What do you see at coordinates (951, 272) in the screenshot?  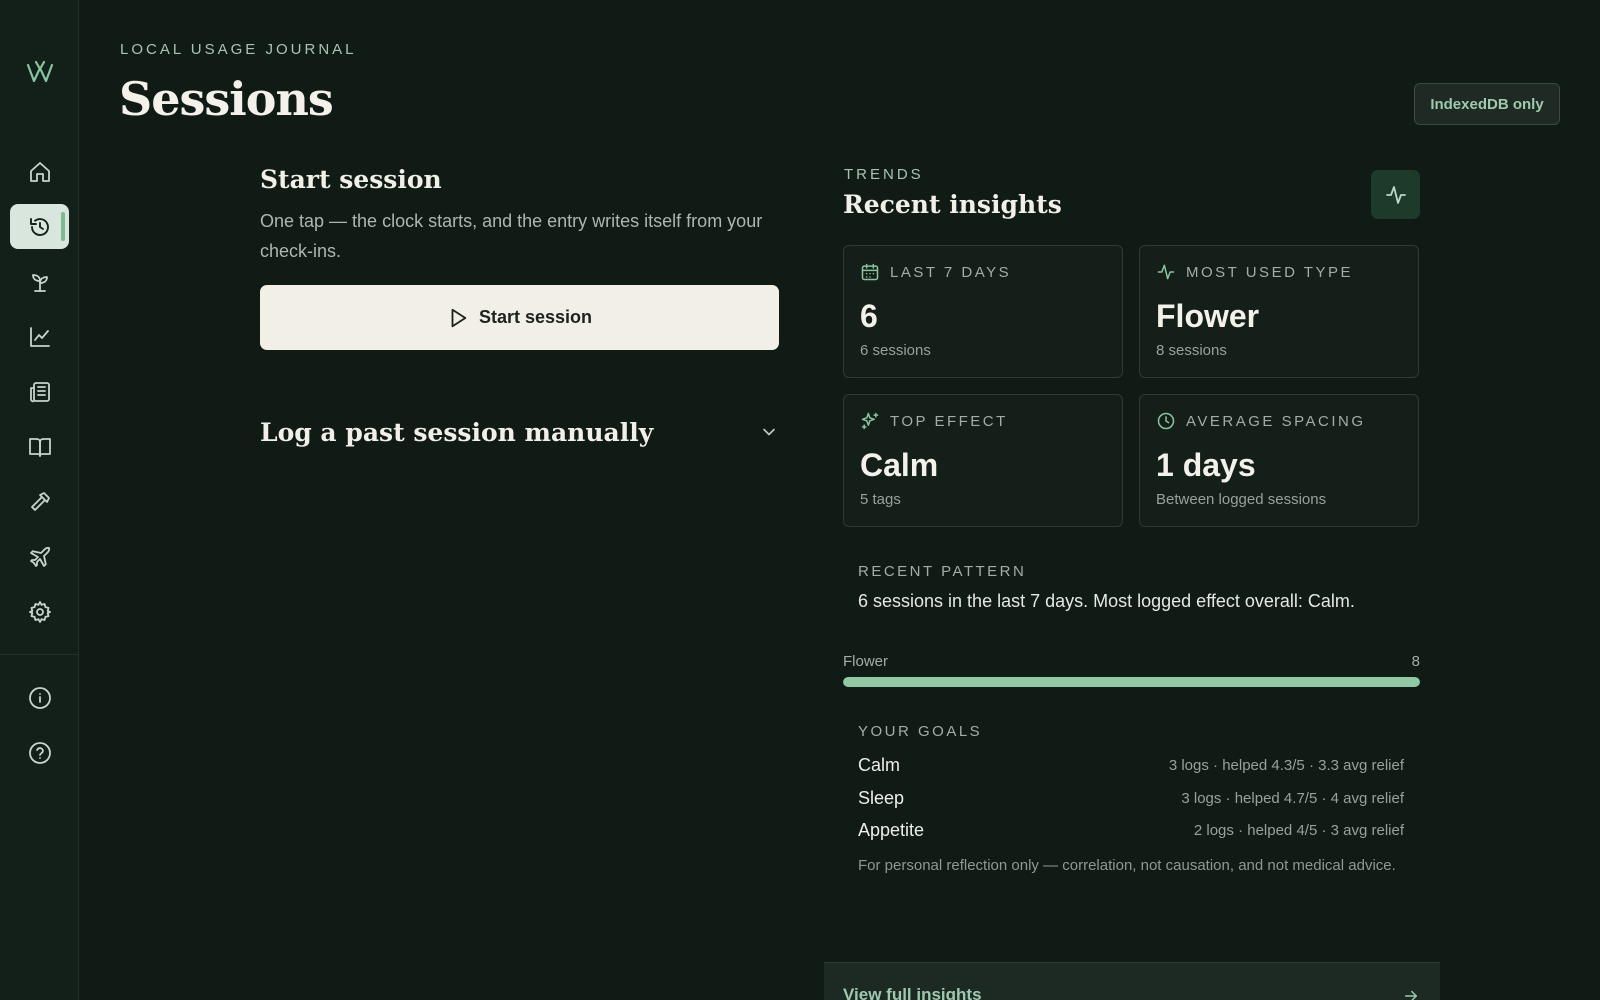 I see `stat-card-label: LAST 7 DAYS` at bounding box center [951, 272].